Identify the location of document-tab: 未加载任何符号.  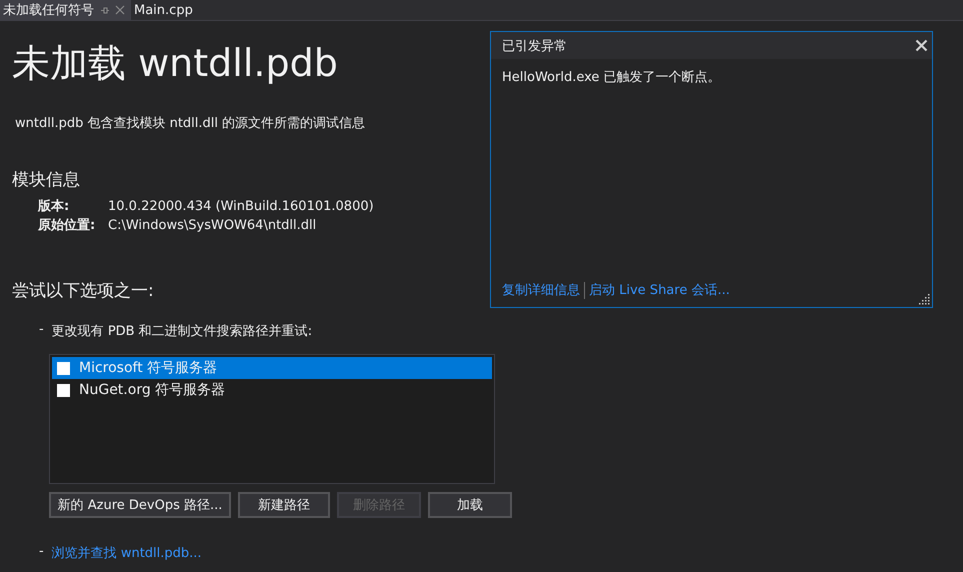
(65, 10).